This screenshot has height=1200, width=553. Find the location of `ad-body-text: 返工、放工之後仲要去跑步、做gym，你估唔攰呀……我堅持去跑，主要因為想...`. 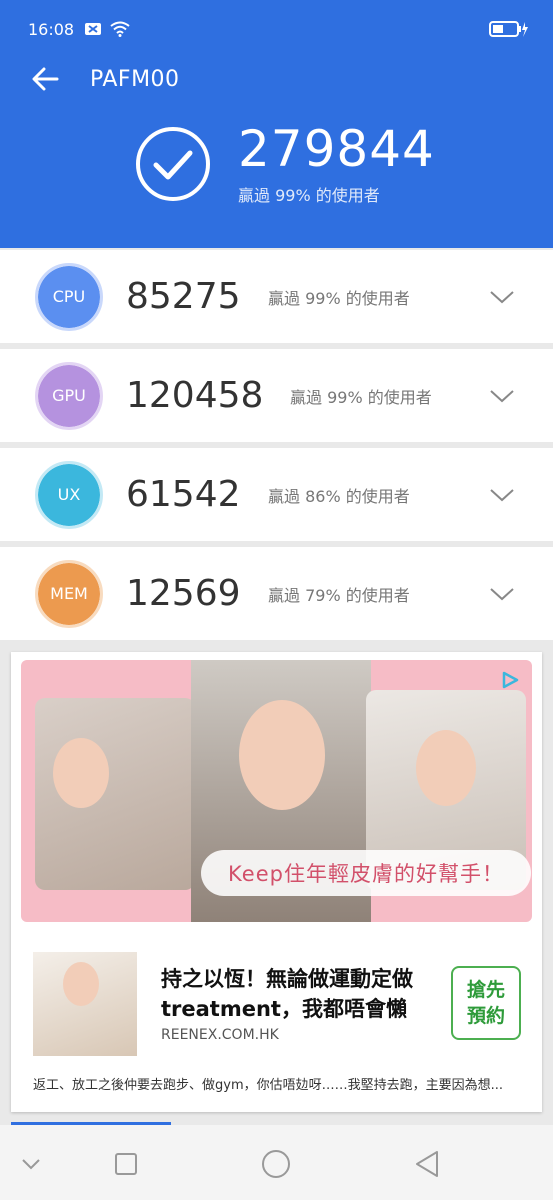

ad-body-text: 返工、放工之後仲要去跑步、做gym，你估唔攰呀……我堅持去跑，主要因為想... is located at coordinates (268, 1085).